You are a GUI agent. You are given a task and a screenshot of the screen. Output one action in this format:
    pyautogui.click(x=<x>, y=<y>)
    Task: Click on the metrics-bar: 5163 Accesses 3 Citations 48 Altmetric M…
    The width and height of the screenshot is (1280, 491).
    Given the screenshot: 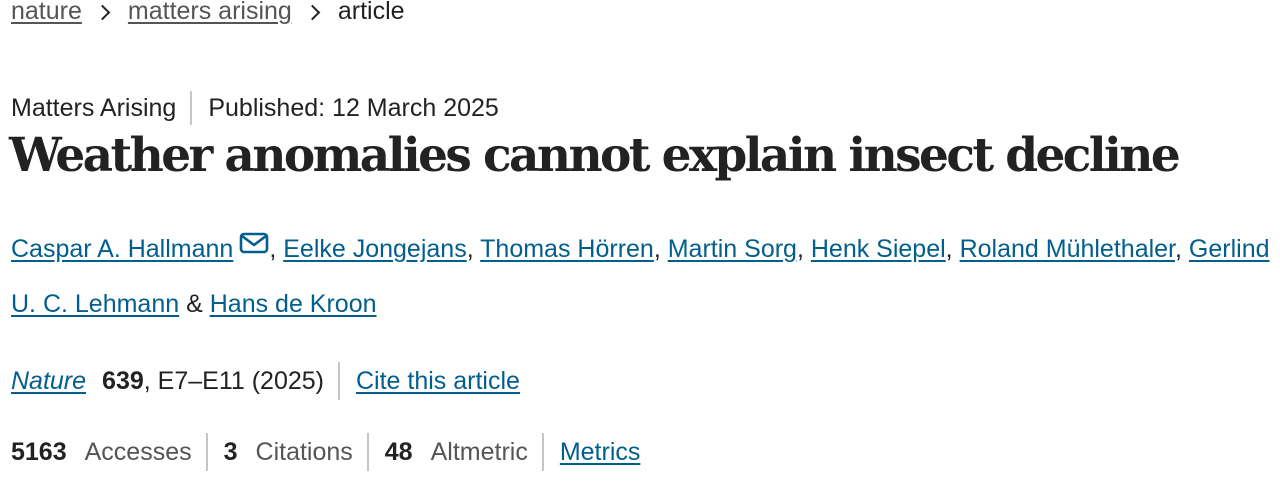 What is the action you would take?
    pyautogui.click(x=325, y=452)
    